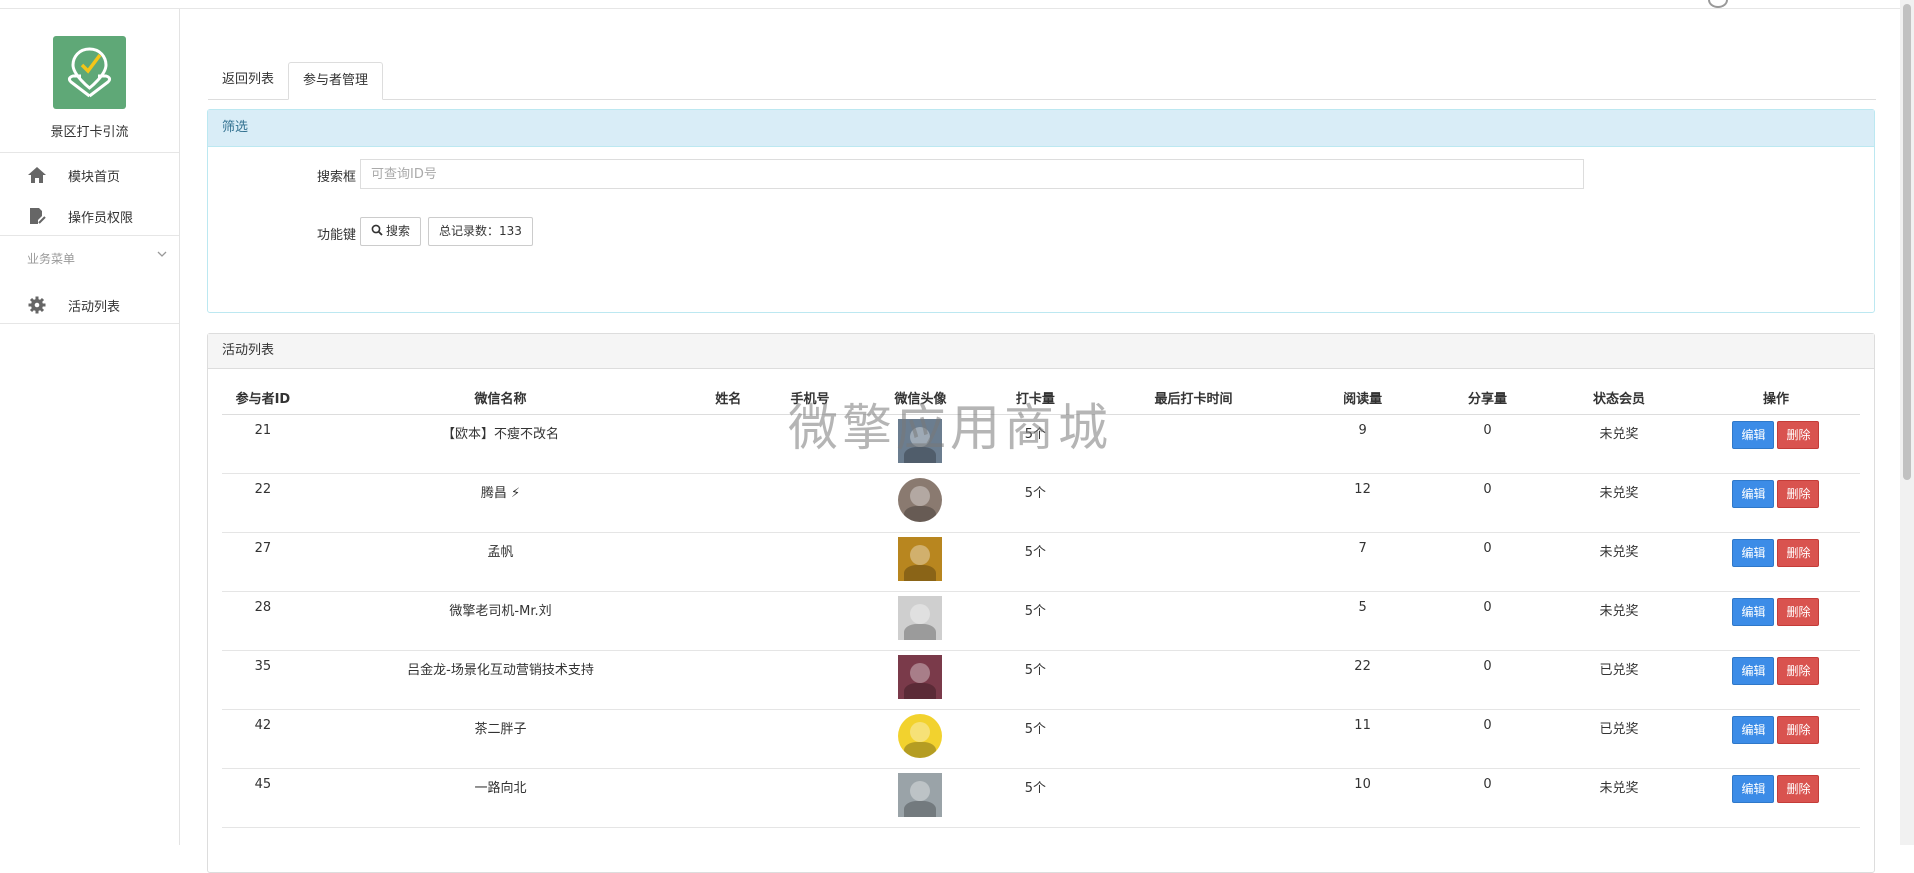 This screenshot has height=873, width=1914. What do you see at coordinates (90, 427) in the screenshot?
I see `sidebar: 景区打卡引流 模块首页 操作员权限 业务菜单 活动列表` at bounding box center [90, 427].